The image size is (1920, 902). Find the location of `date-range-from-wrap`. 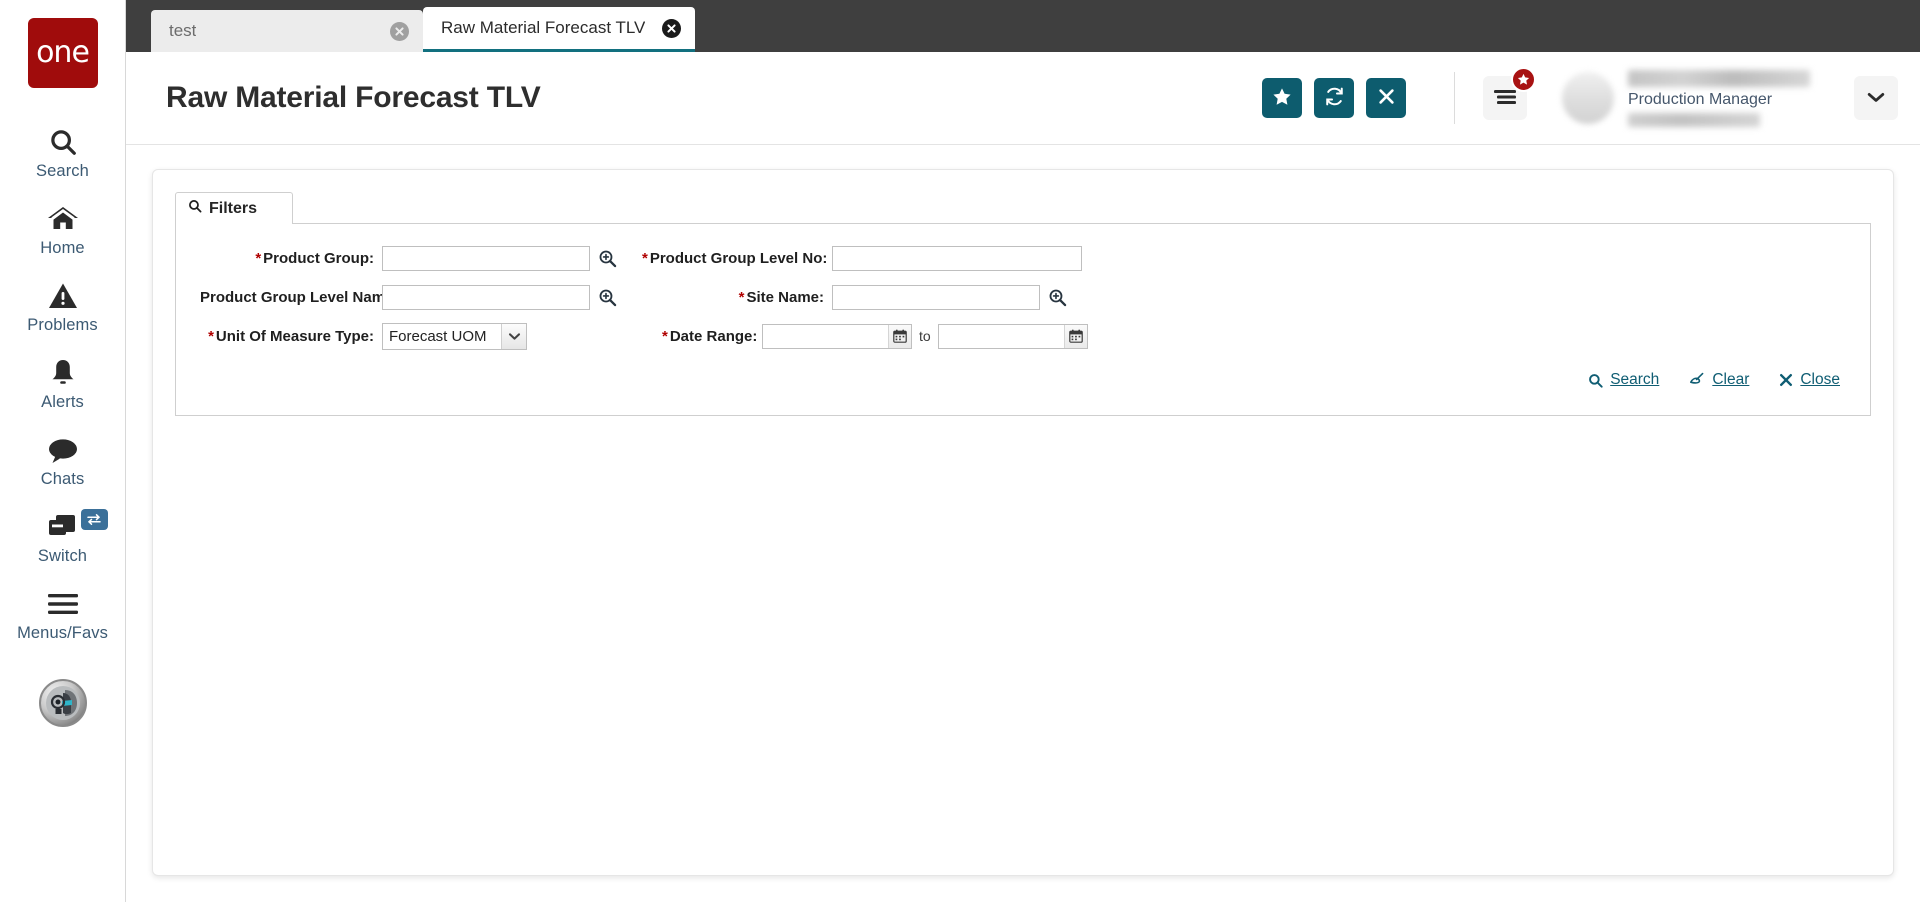

date-range-from-wrap is located at coordinates (837, 336).